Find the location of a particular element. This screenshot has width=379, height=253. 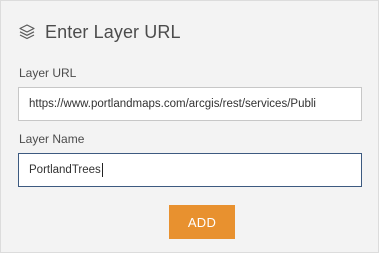

layer-url-label: Layer URL is located at coordinates (48, 73).